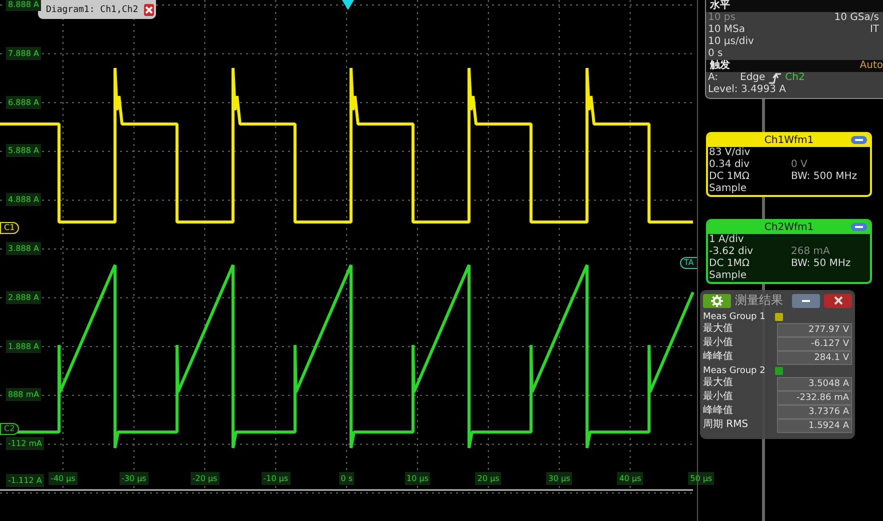 The height and width of the screenshot is (521, 883). Describe the element at coordinates (775, 78) in the screenshot. I see `rising-edge-icon` at that location.